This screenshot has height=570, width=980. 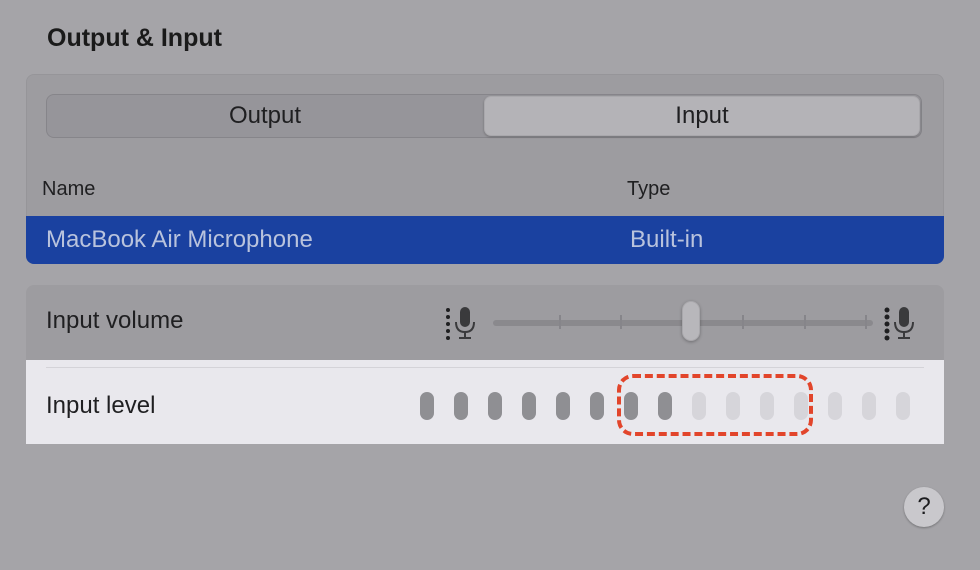 What do you see at coordinates (265, 116) in the screenshot?
I see `tab-output: Output` at bounding box center [265, 116].